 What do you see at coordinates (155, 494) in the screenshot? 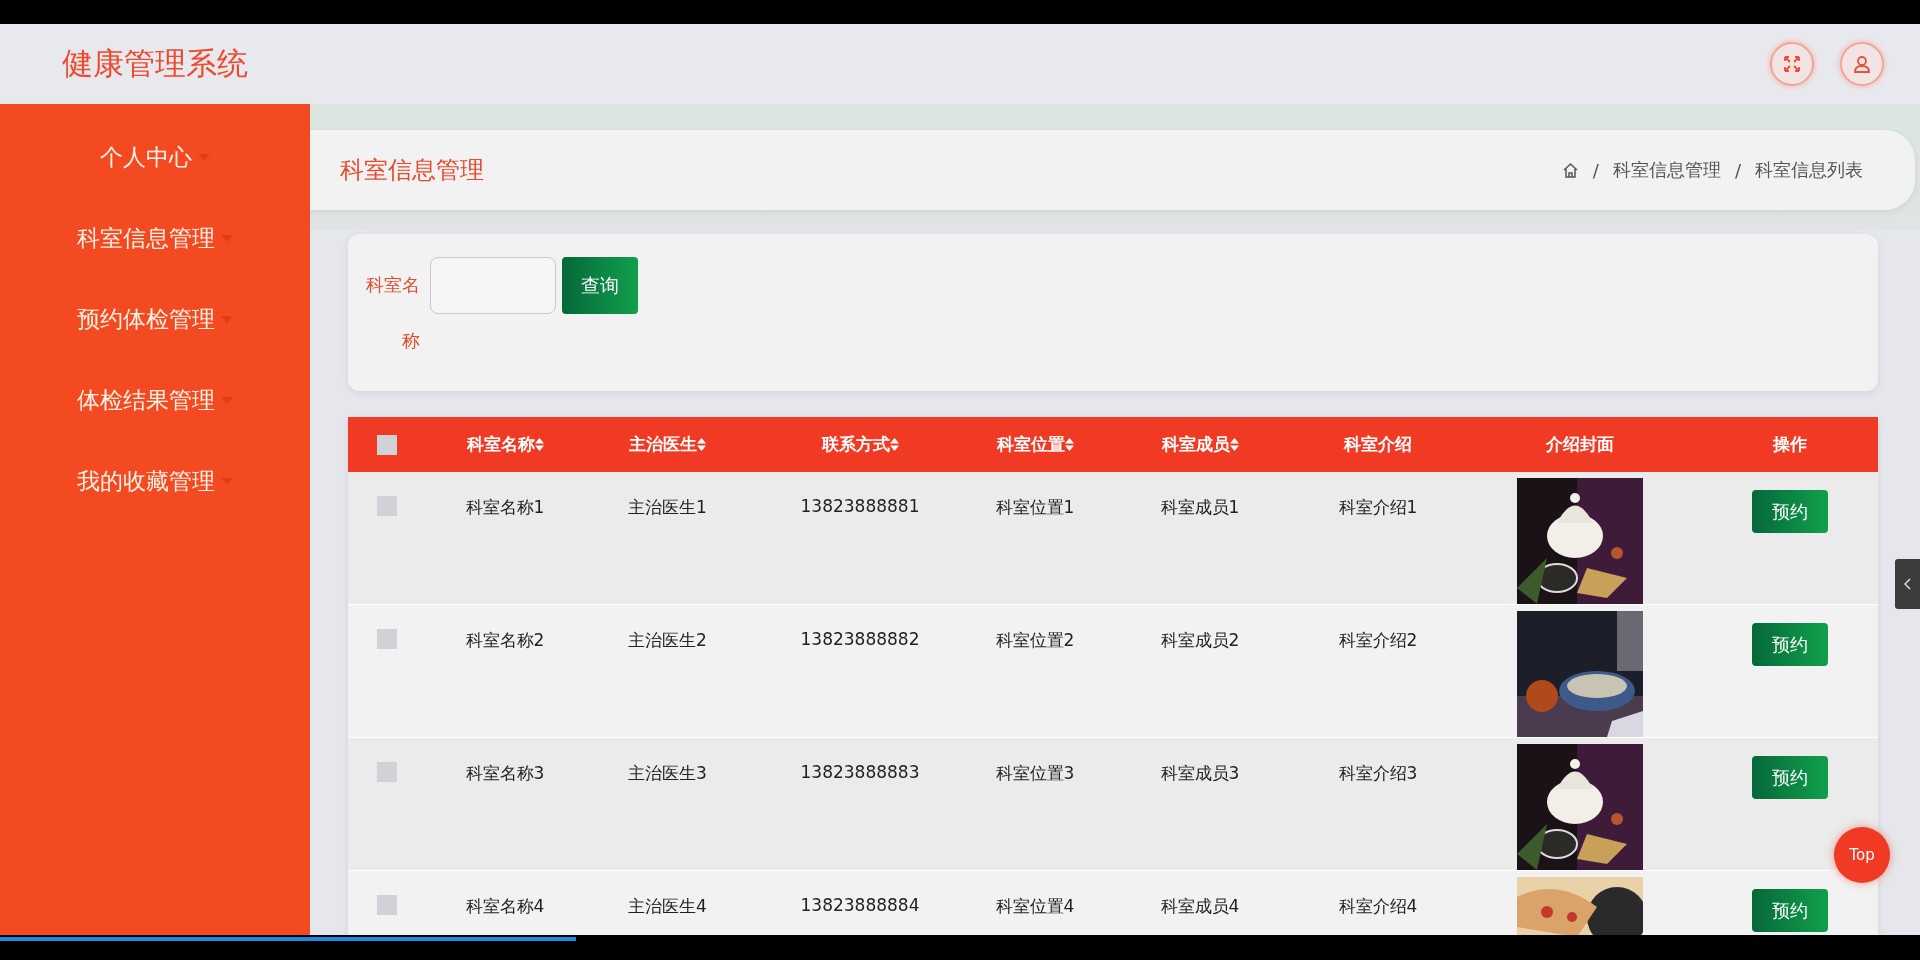
I see `nav-item: 我的收藏管理` at bounding box center [155, 494].